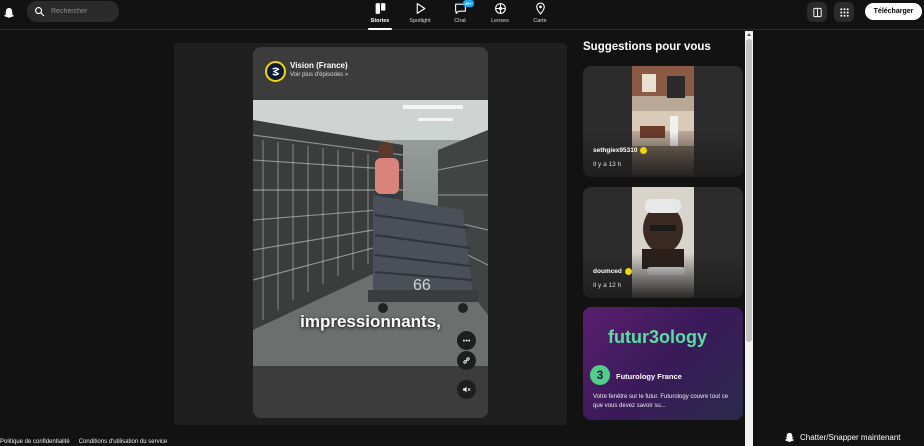 The image size is (924, 446). What do you see at coordinates (647, 47) in the screenshot?
I see `suggestions-title: Suggestions pour vous` at bounding box center [647, 47].